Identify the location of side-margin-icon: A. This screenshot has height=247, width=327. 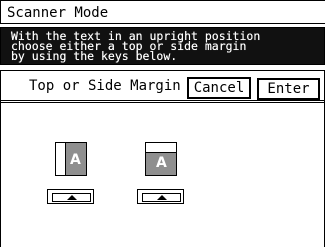
(161, 159).